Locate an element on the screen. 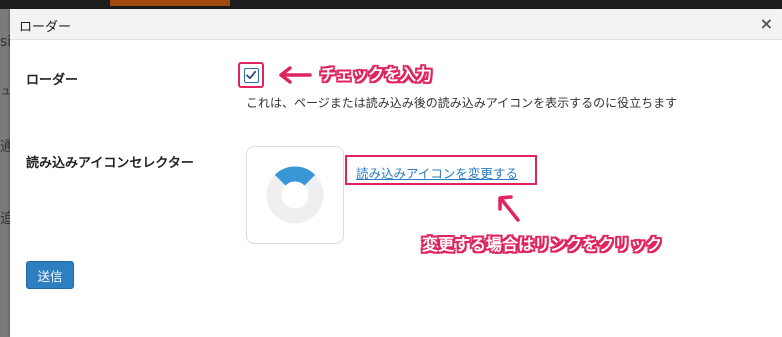 The width and height of the screenshot is (782, 337). icon-selector-label: 読み込みアイコンセレクター is located at coordinates (110, 163).